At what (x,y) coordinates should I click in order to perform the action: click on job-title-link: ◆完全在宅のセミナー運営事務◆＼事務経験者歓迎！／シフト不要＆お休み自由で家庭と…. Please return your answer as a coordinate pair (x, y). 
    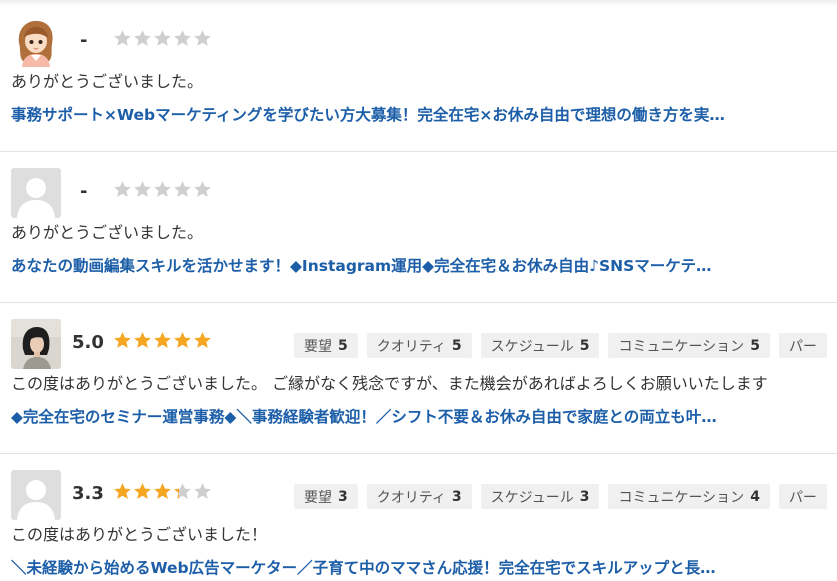
    Looking at the image, I should click on (418, 417).